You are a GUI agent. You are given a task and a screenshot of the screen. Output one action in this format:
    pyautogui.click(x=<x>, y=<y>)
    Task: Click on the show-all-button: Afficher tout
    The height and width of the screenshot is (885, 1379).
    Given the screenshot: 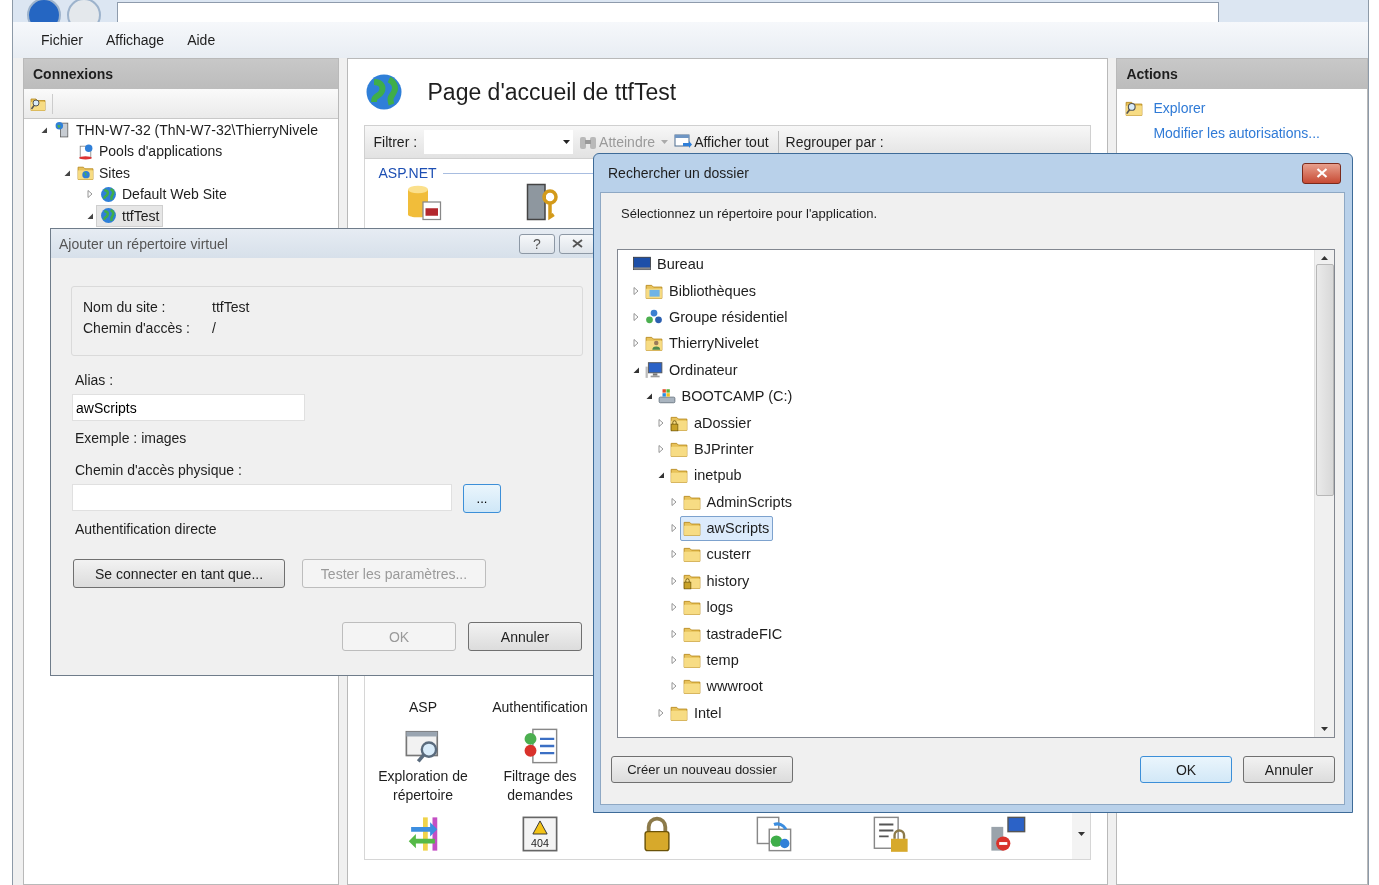 What is the action you would take?
    pyautogui.click(x=721, y=142)
    